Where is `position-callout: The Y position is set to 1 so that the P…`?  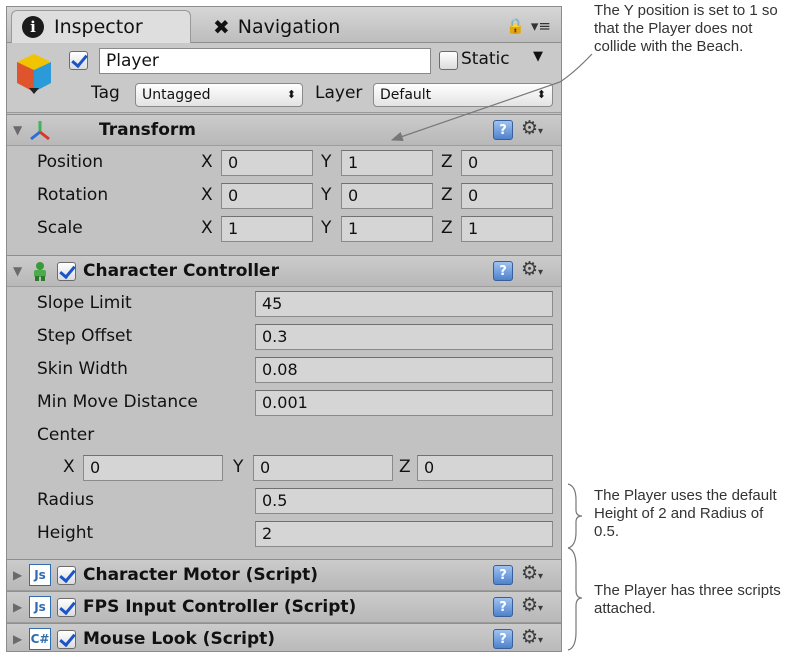
position-callout: The Y position is set to 1 so that the P… is located at coordinates (686, 28).